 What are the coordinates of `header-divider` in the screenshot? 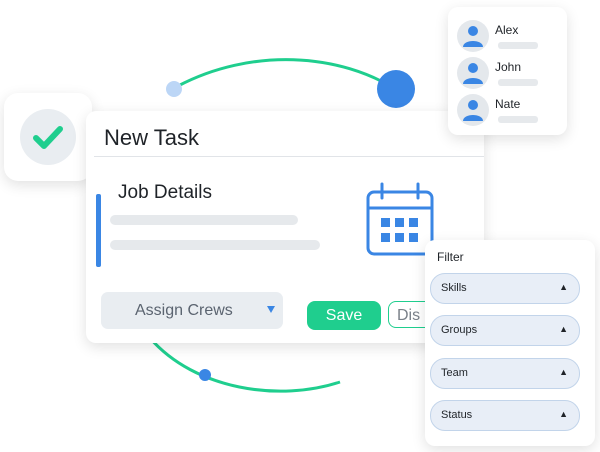 It's located at (289, 156).